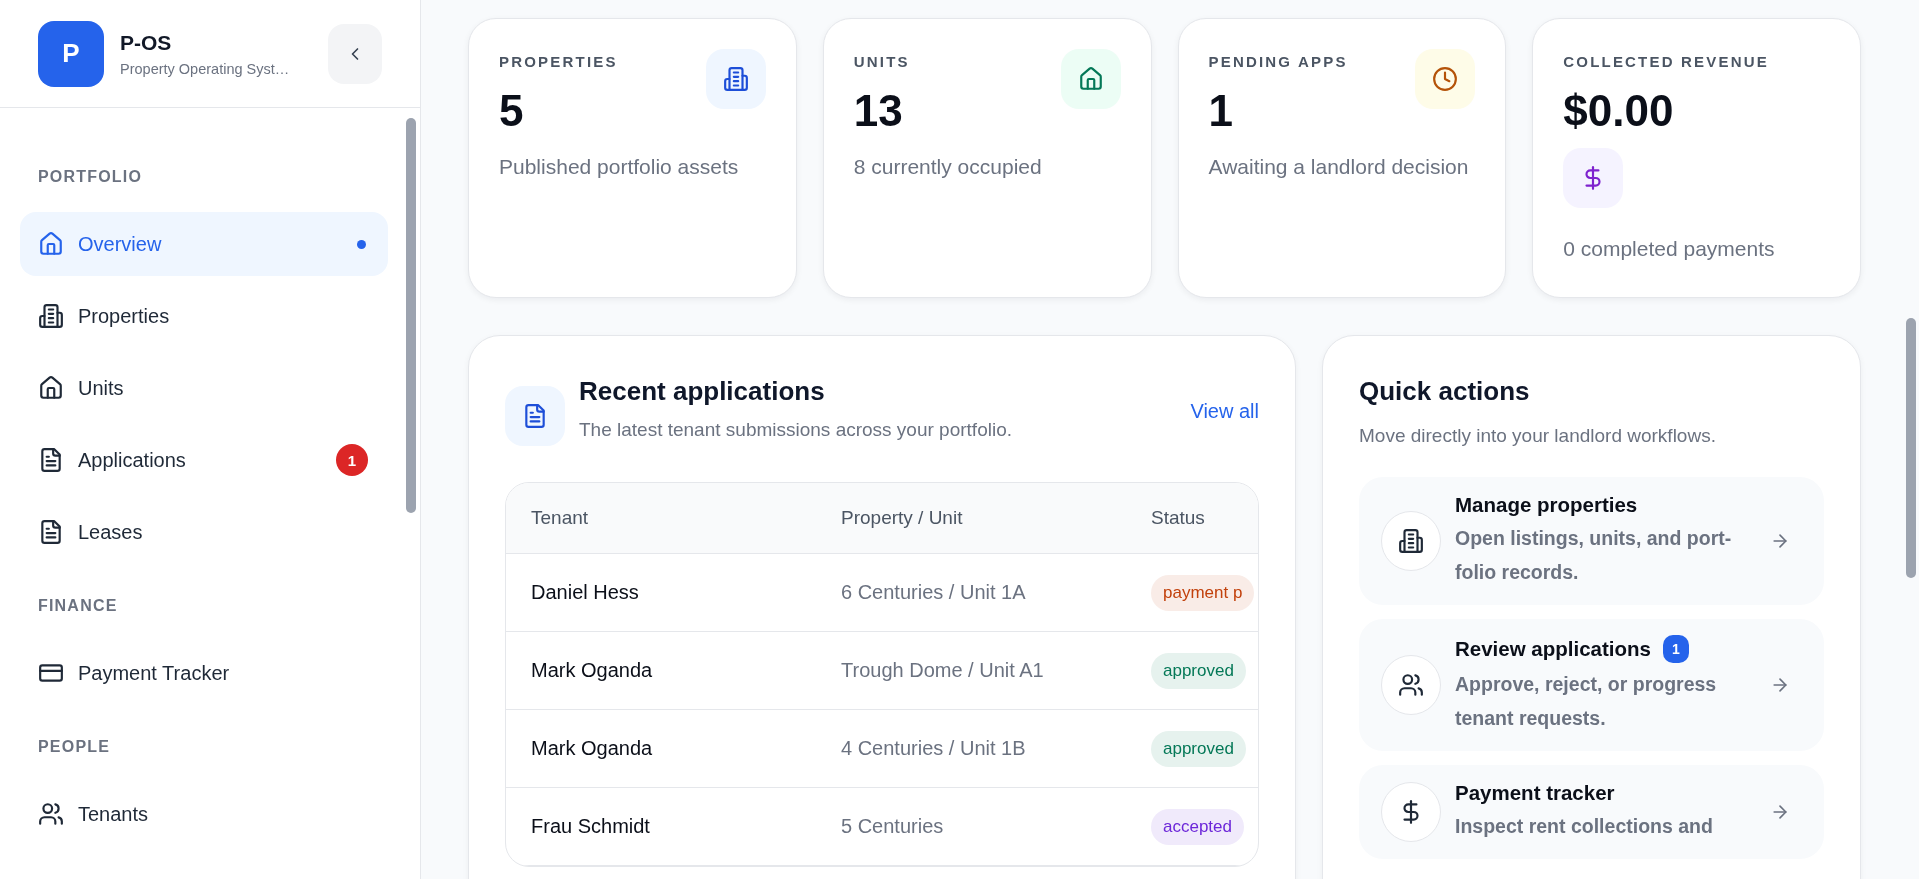 This screenshot has width=1919, height=879. I want to click on card-subtitle: The latest tenant submissions across your portfolio., so click(796, 430).